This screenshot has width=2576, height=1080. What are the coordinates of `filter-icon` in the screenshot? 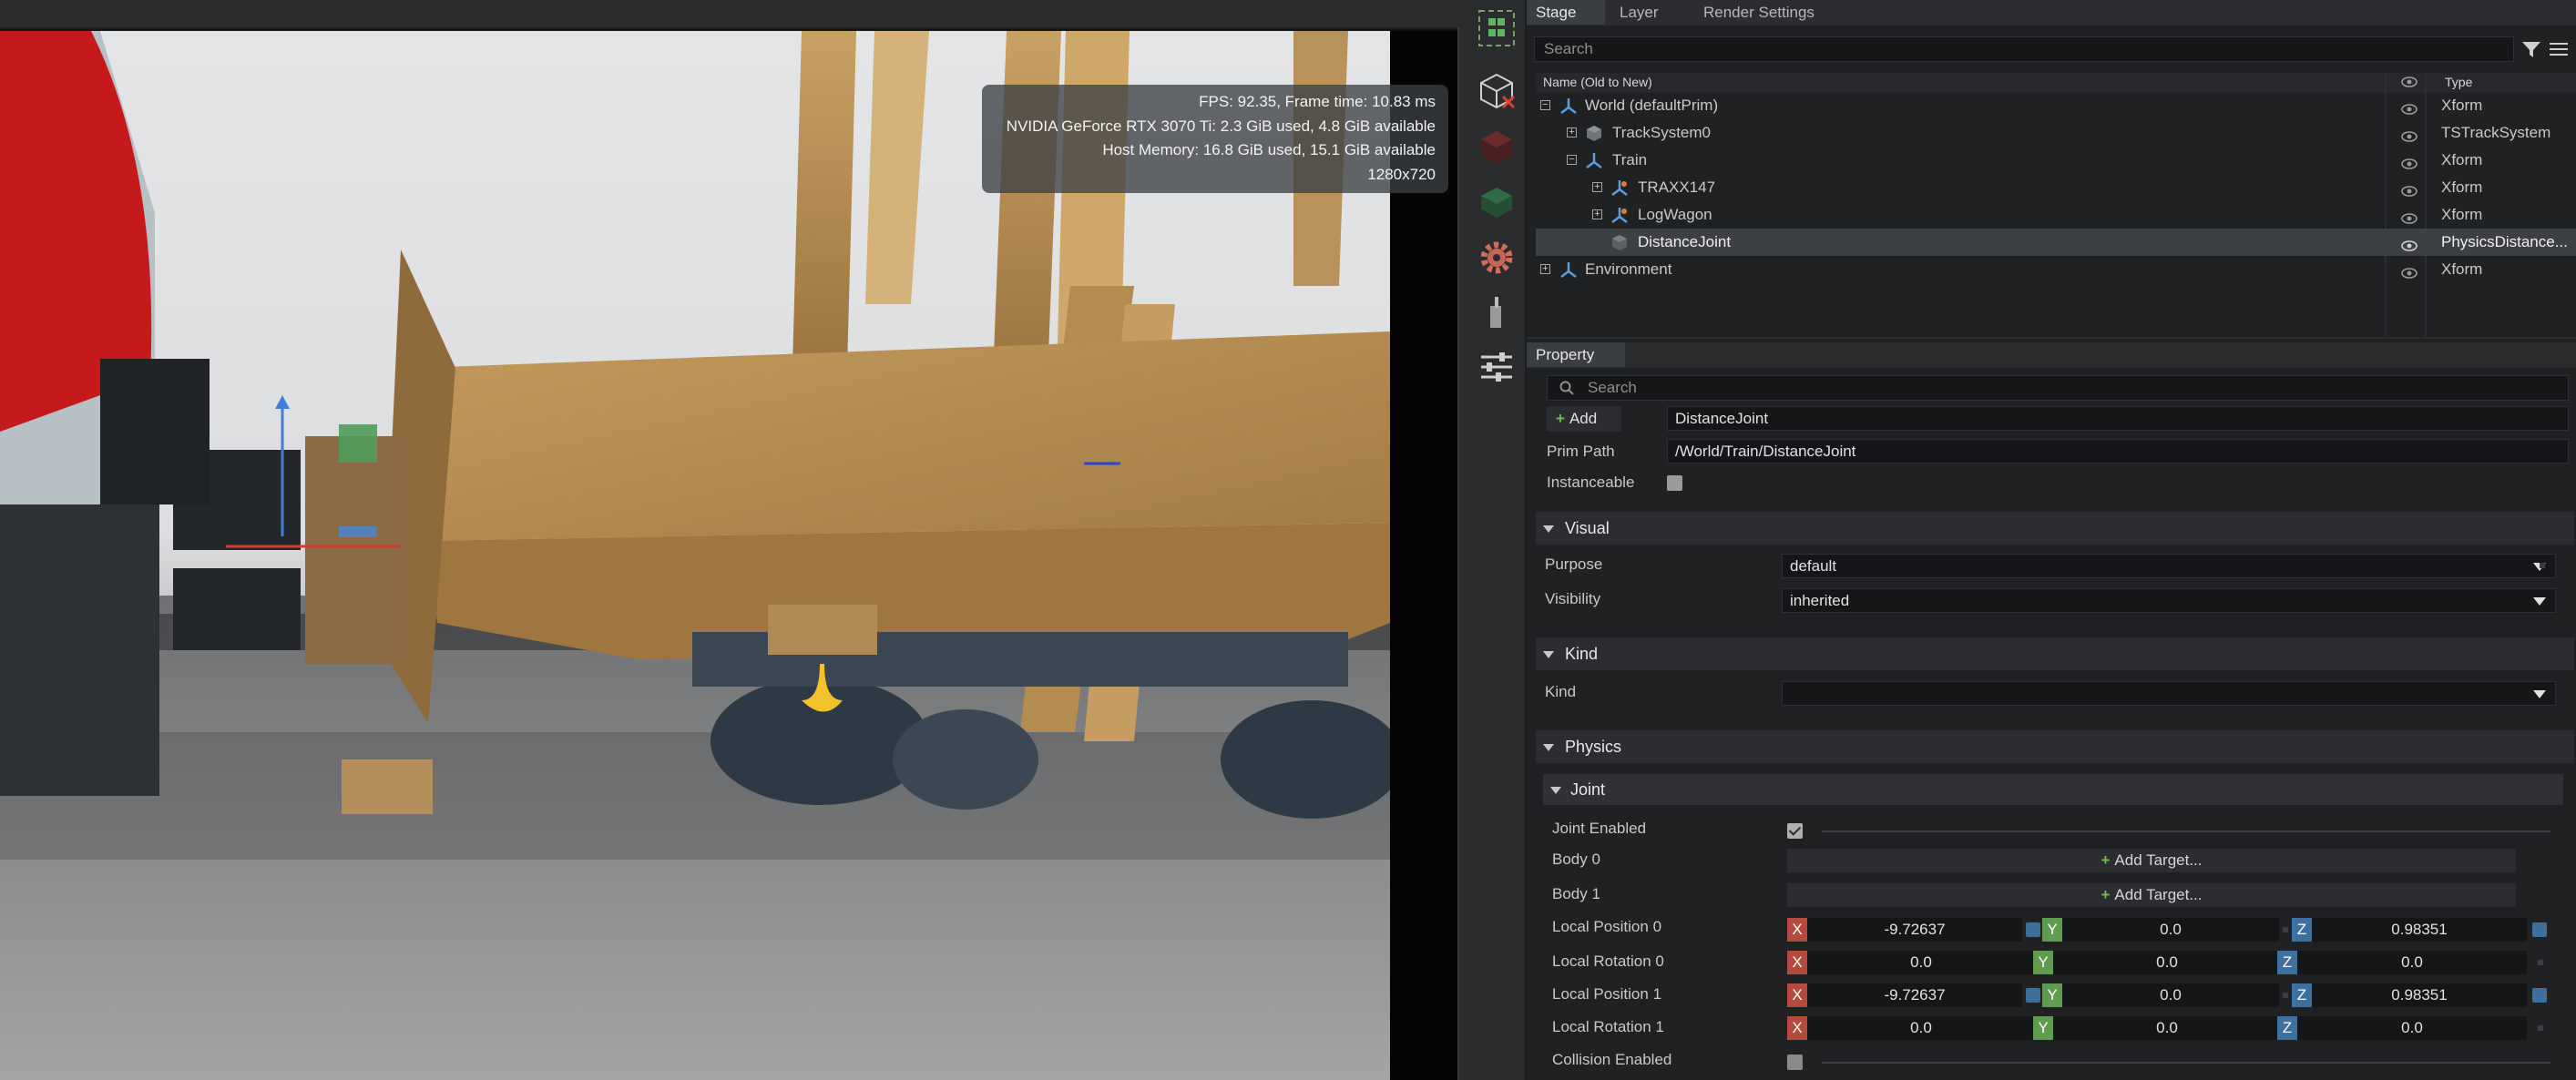 It's located at (2531, 49).